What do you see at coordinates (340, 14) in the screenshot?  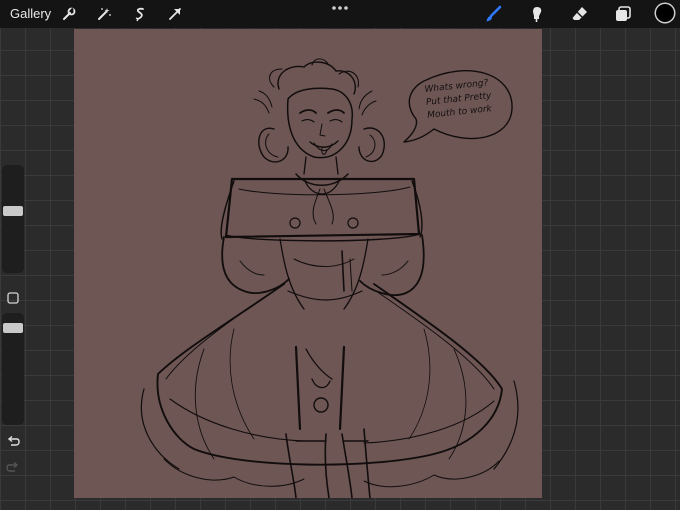 I see `top-toolbar: Gallery` at bounding box center [340, 14].